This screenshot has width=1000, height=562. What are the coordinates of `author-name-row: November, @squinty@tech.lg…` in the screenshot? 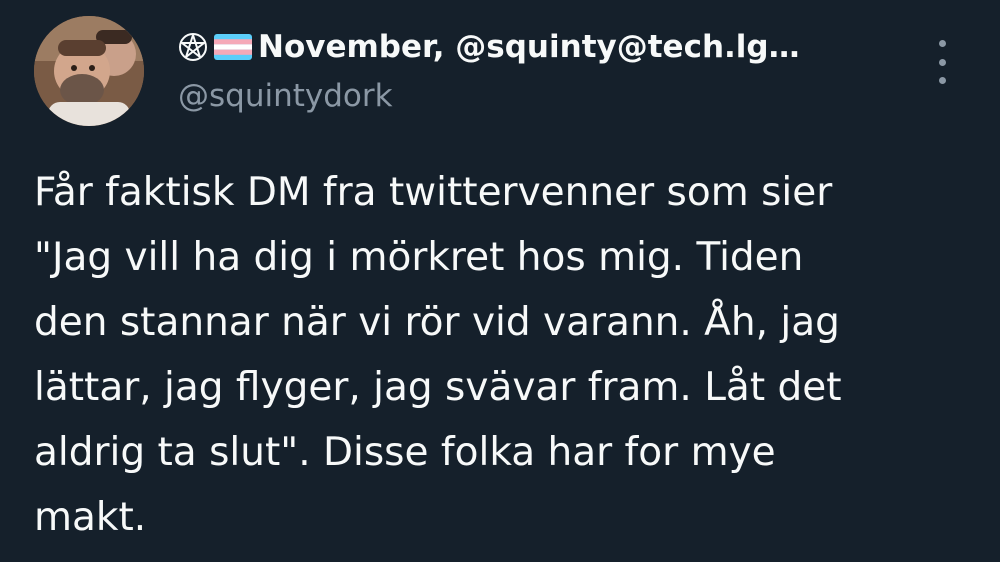 It's located at (489, 47).